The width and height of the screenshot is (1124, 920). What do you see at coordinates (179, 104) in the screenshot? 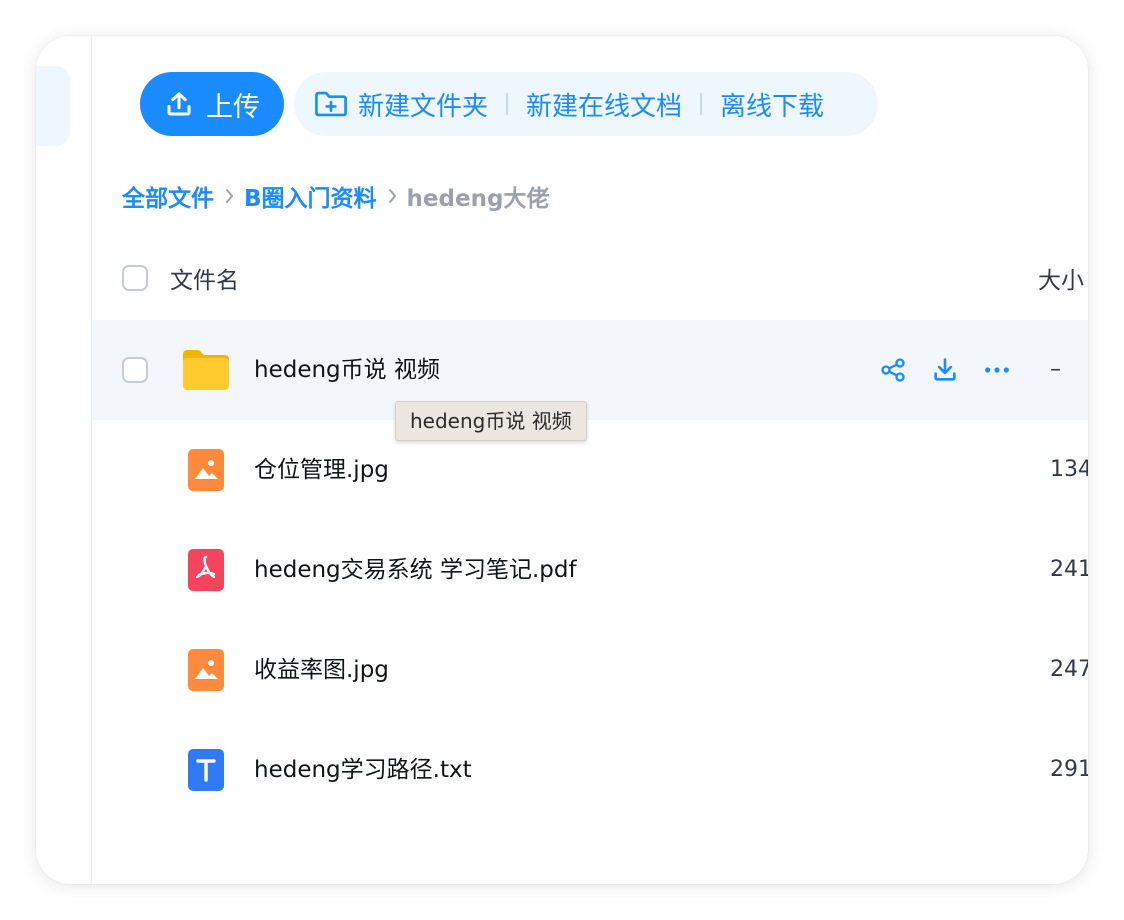
I see `upload-icon` at bounding box center [179, 104].